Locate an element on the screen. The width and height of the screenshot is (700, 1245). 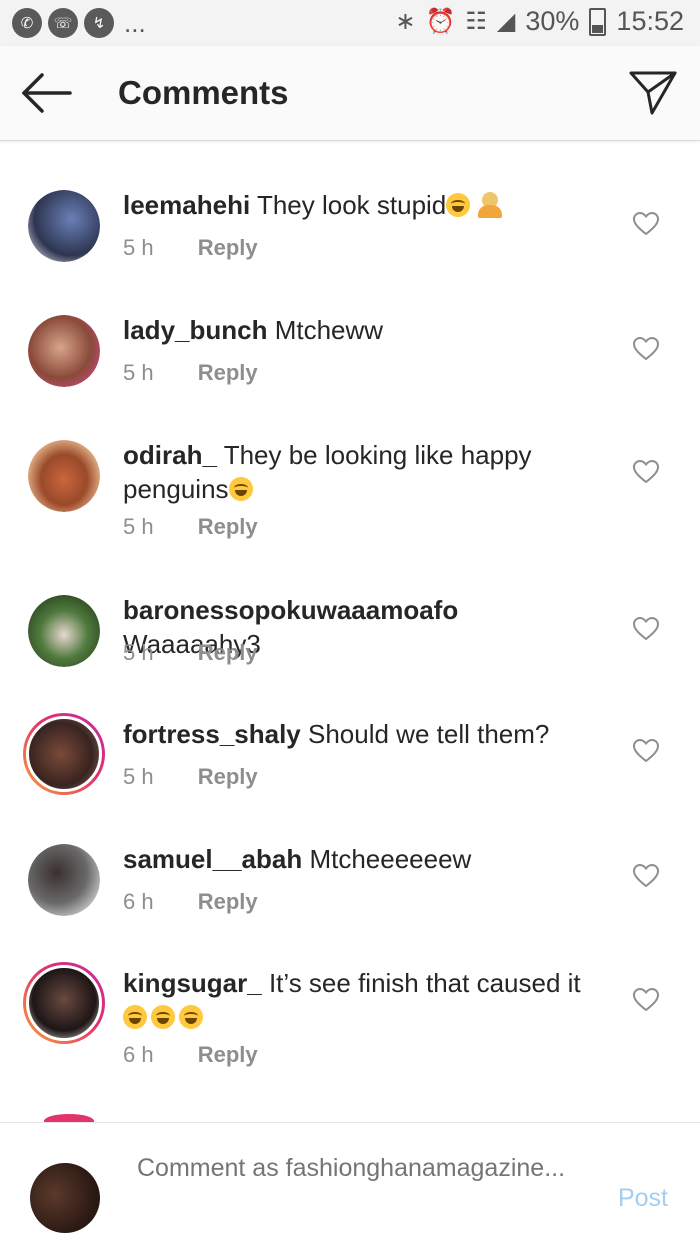
whatsapp-icon: ✆ is located at coordinates (27, 23).